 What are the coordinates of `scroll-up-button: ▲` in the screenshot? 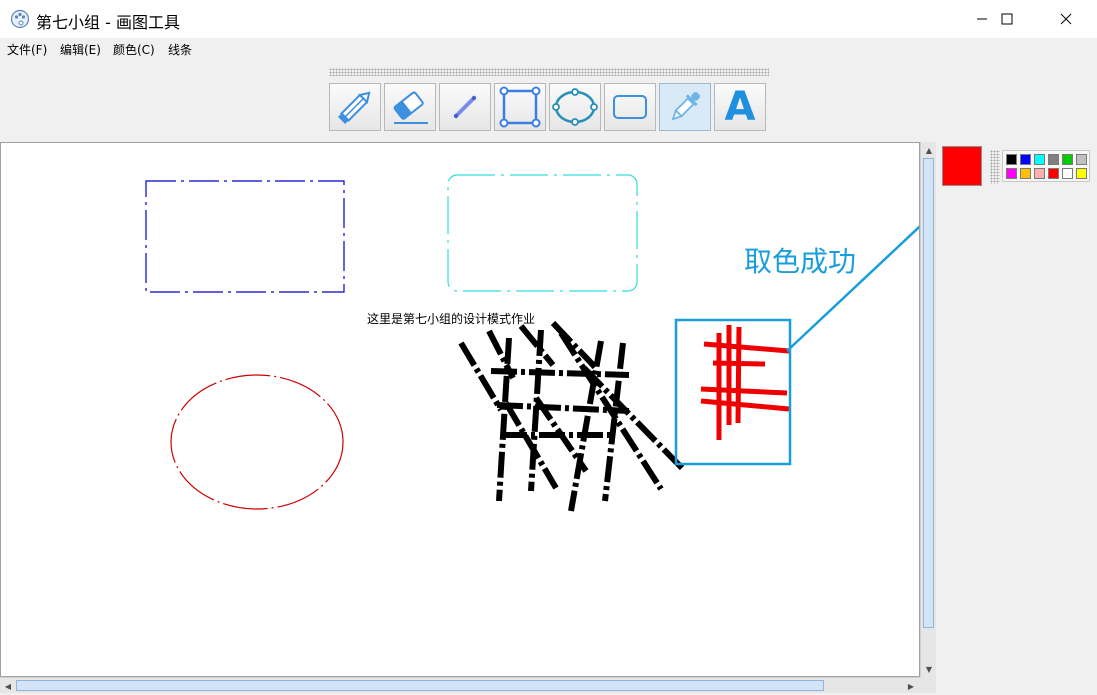 It's located at (929, 150).